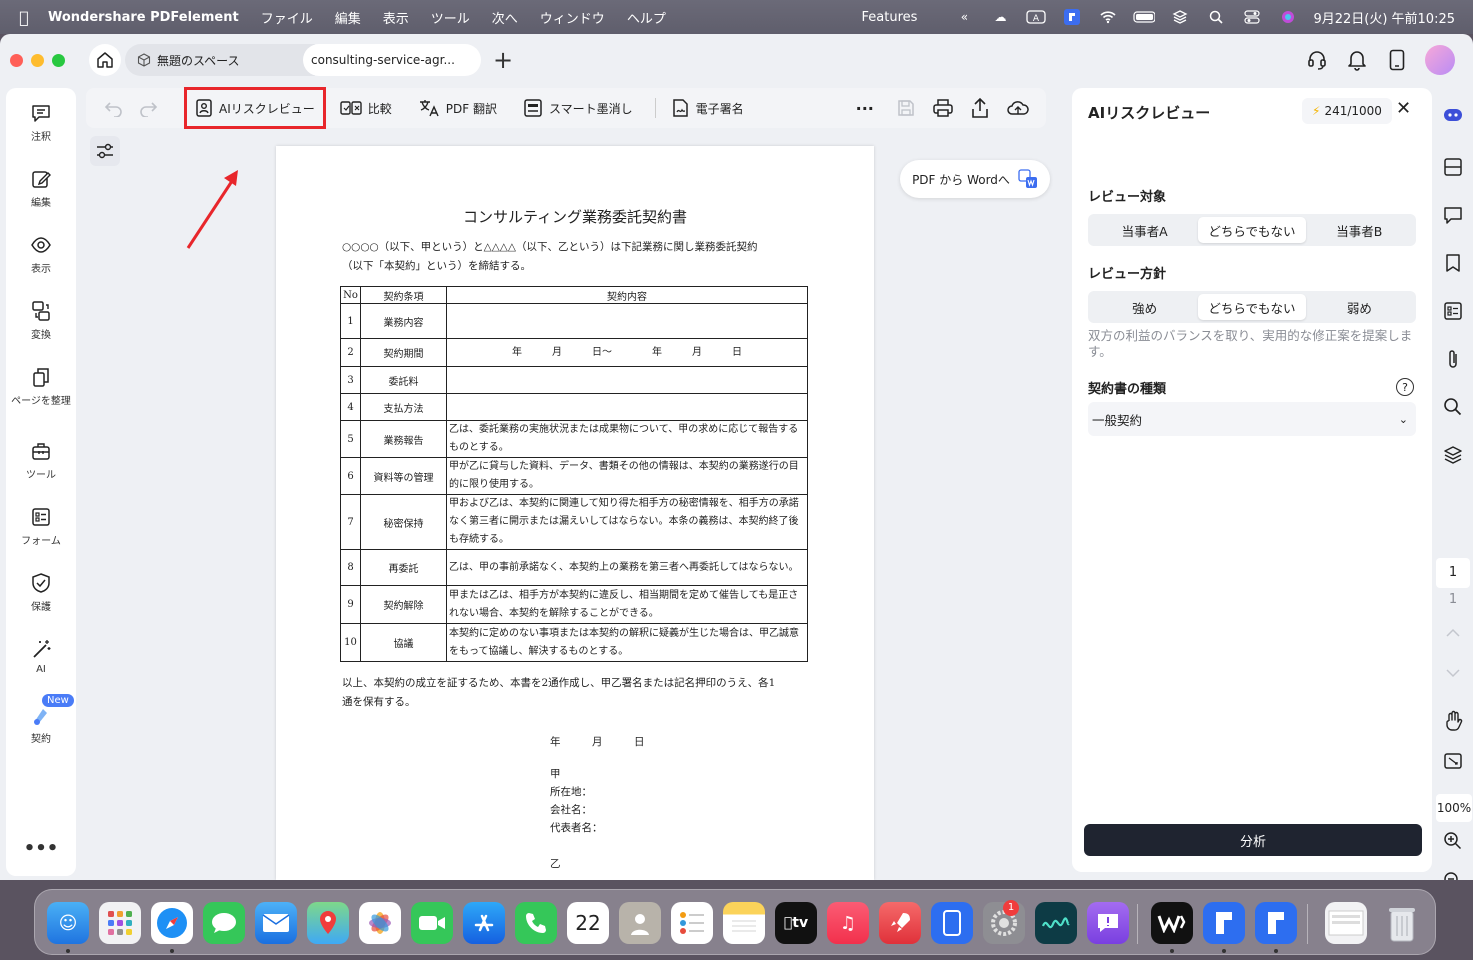  Describe the element at coordinates (37, 60) in the screenshot. I see `minimize-window-button` at that location.